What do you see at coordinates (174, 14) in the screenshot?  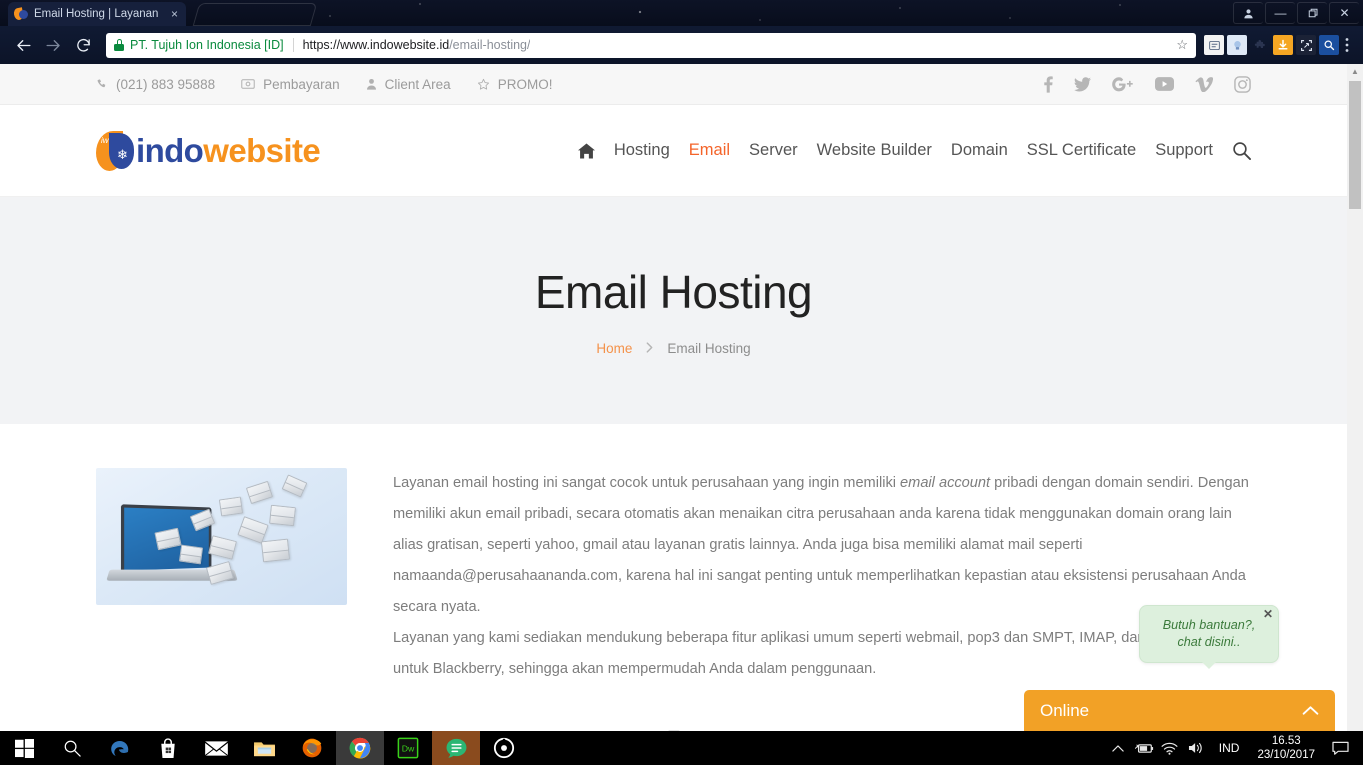 I see `tab-close-icon: ×` at bounding box center [174, 14].